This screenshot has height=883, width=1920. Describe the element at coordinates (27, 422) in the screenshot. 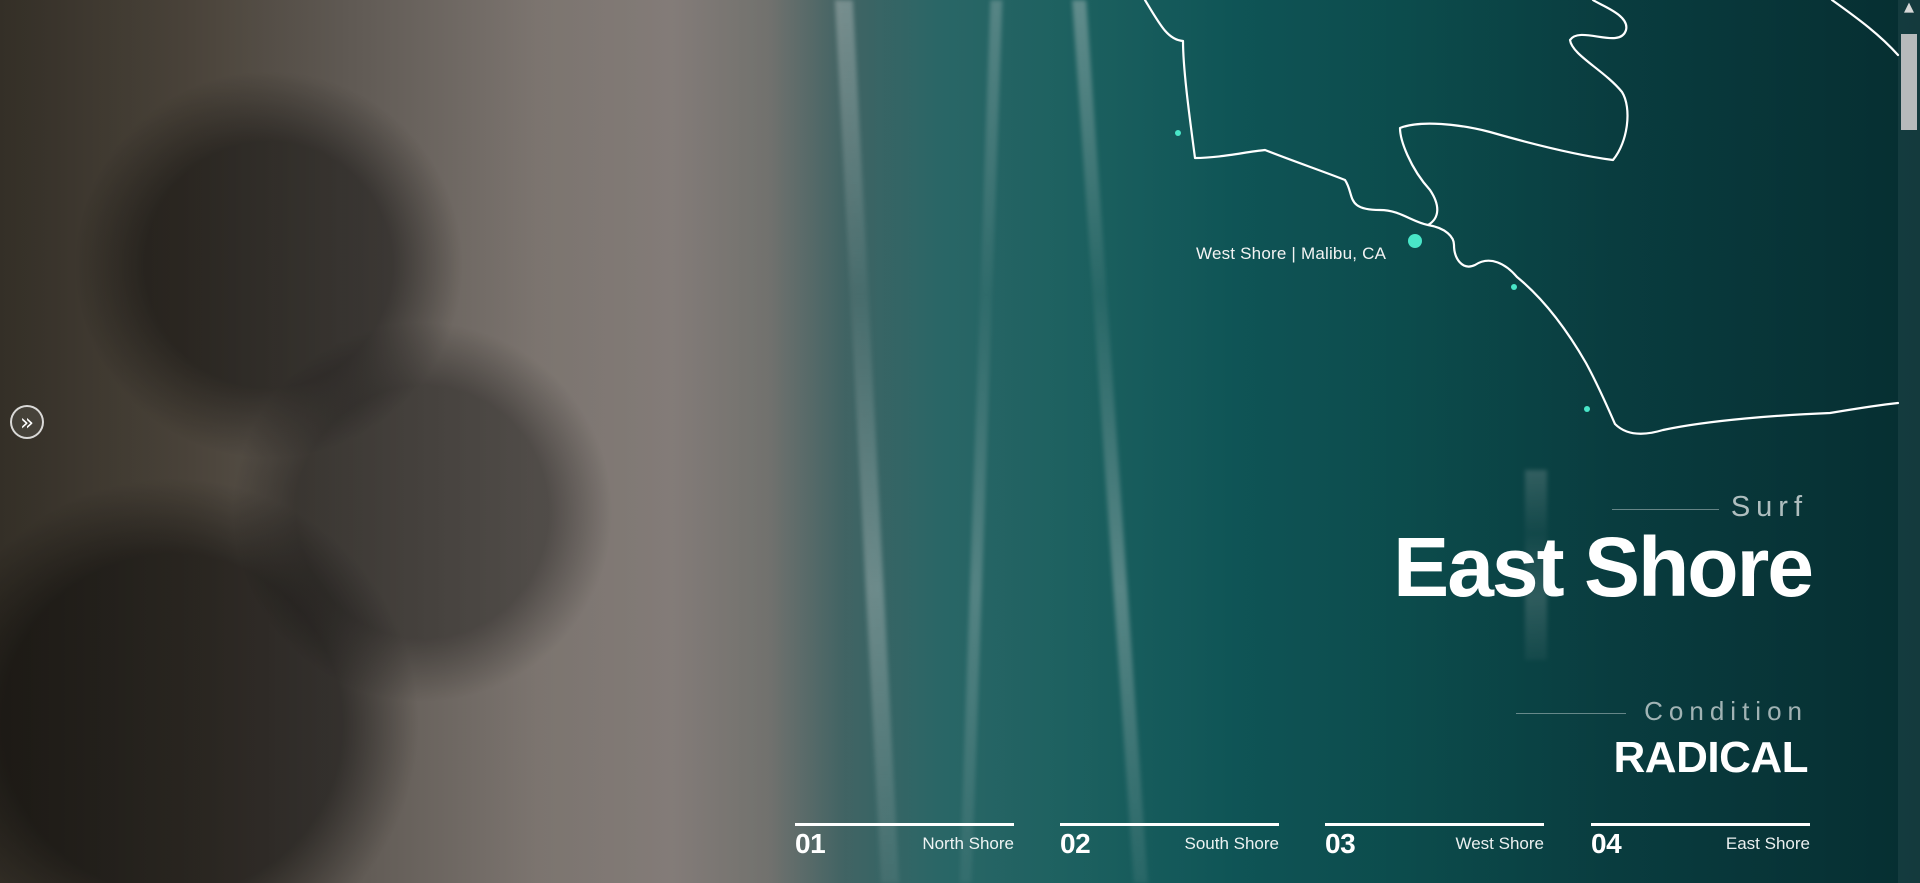

I see `double-chevron-right-icon: »` at that location.